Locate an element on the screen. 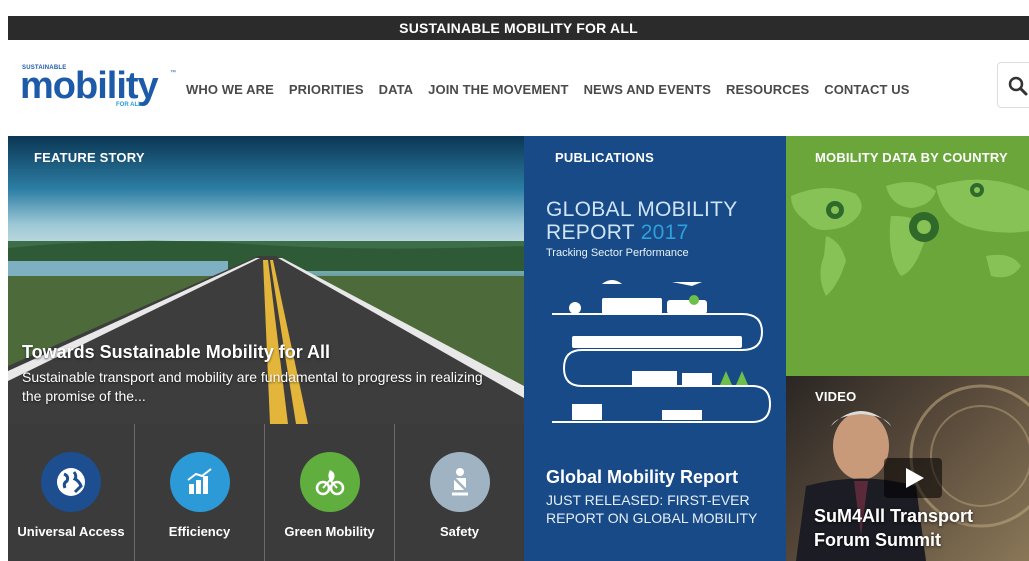 The width and height of the screenshot is (1029, 561). report-title-line2: REPORT is located at coordinates (590, 232).